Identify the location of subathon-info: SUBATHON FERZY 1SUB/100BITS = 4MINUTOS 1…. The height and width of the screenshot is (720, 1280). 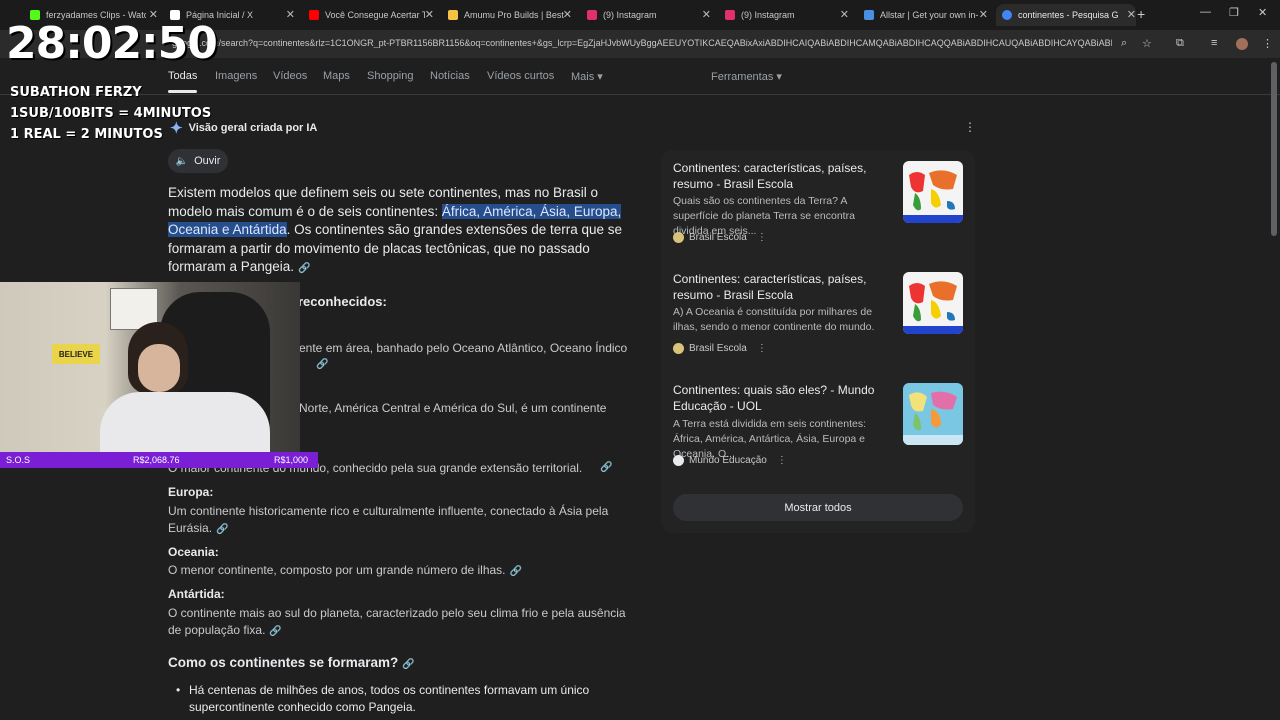
(111, 113).